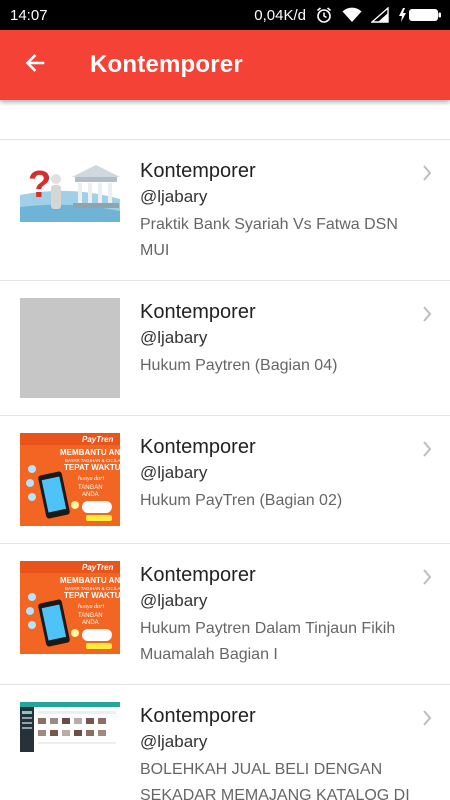 The image size is (450, 800). Describe the element at coordinates (29, 15) in the screenshot. I see `status-time: 14:07` at that location.